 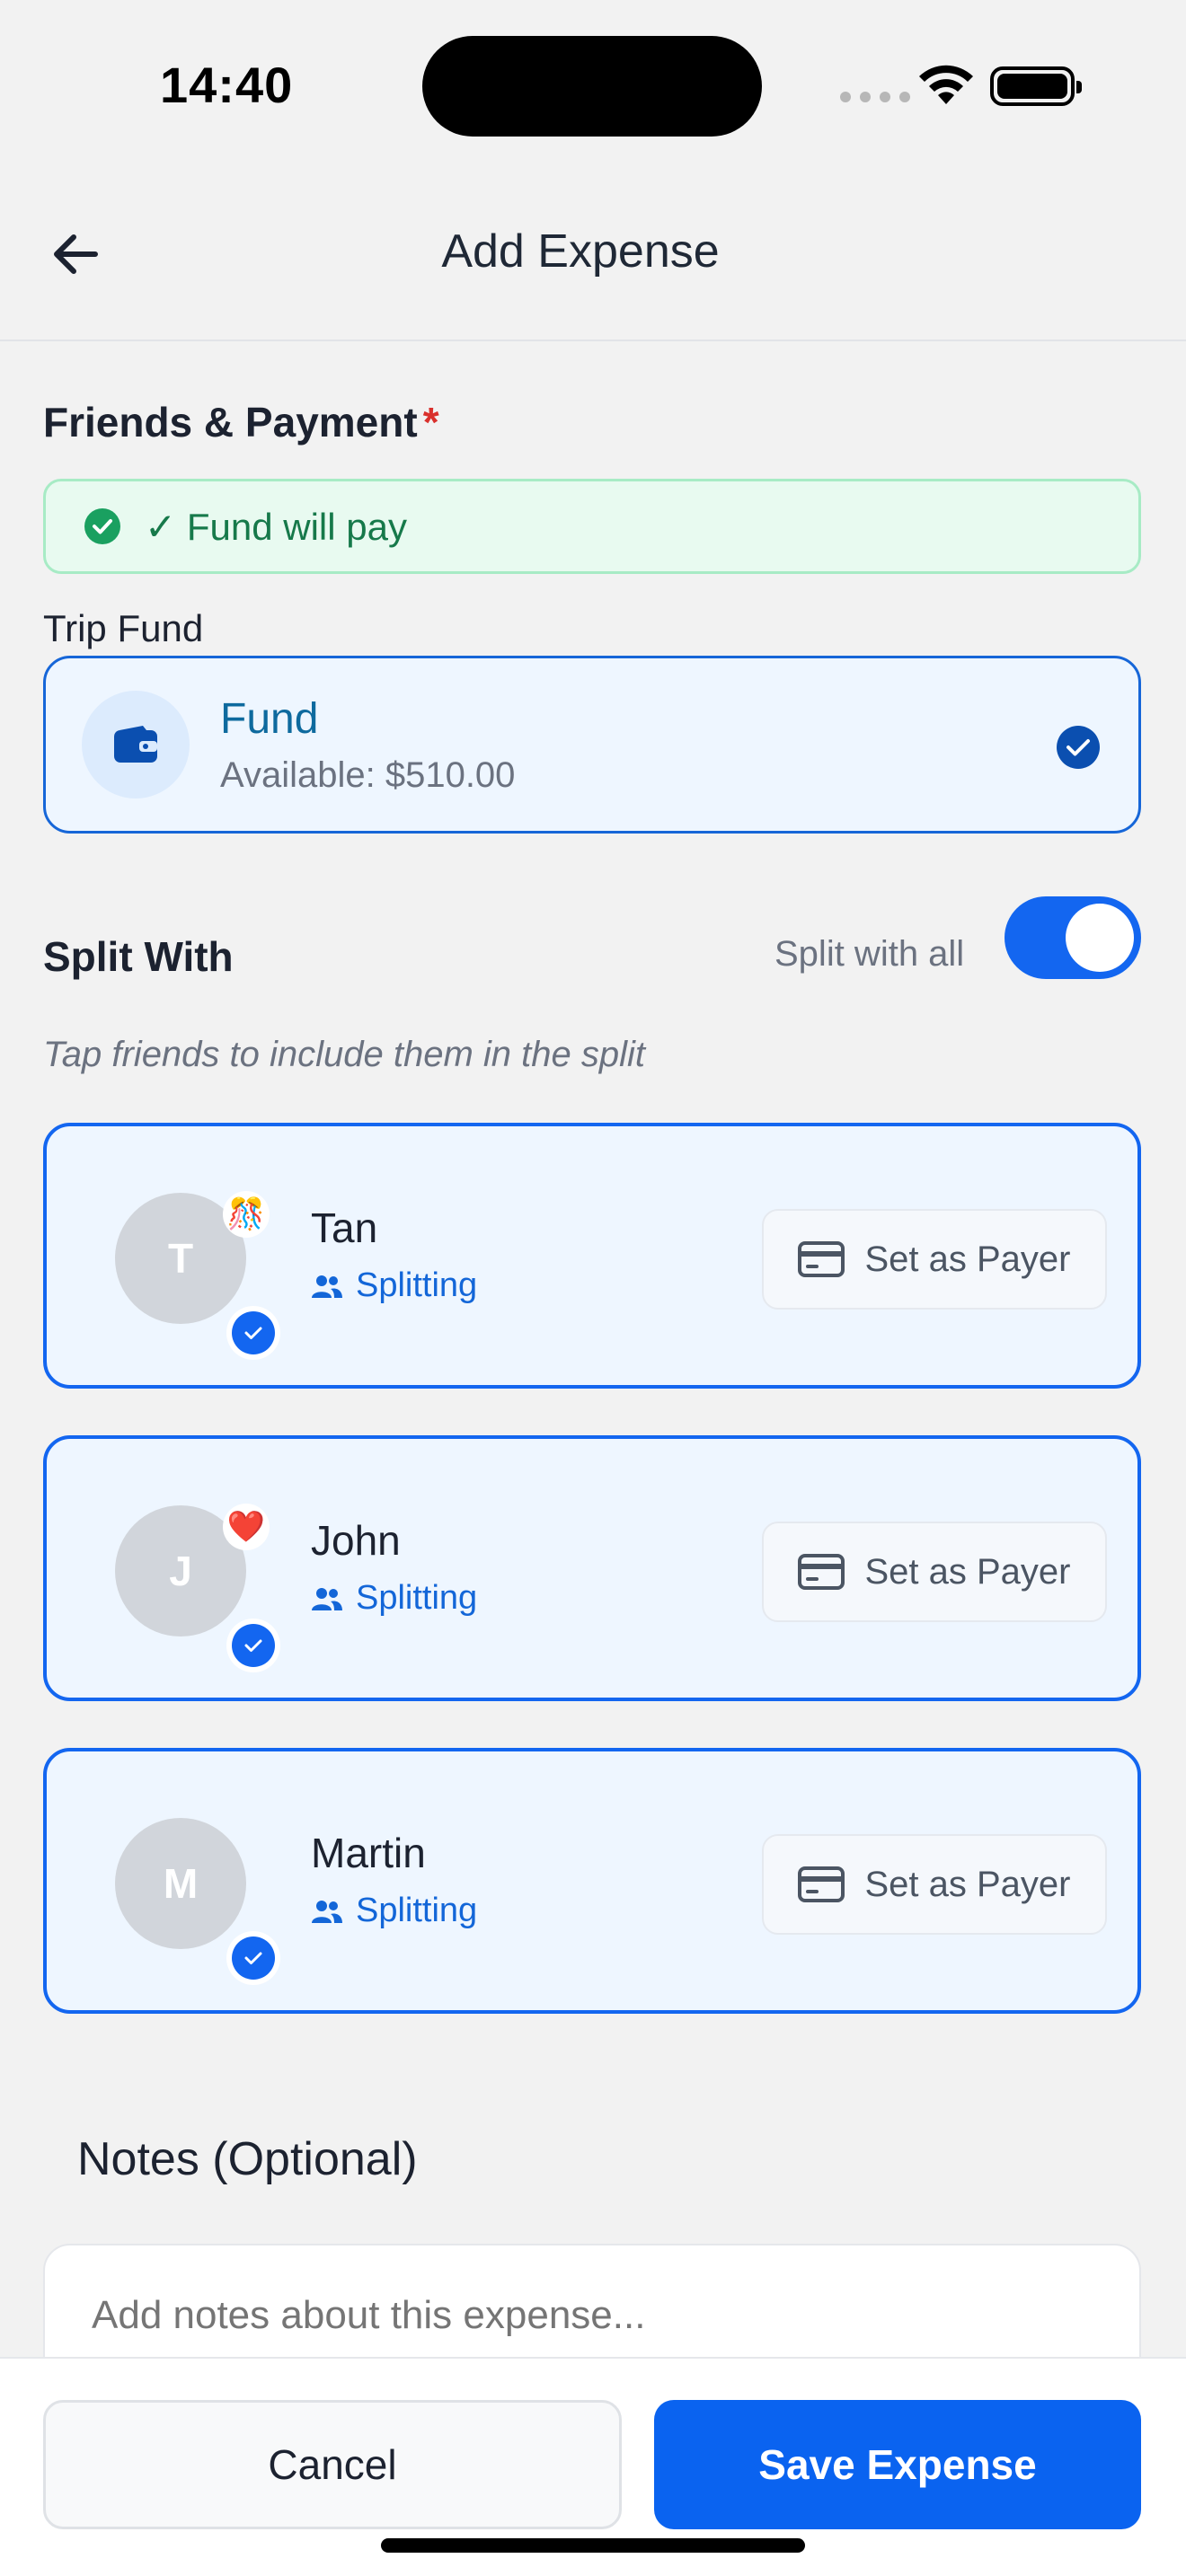 What do you see at coordinates (592, 1256) in the screenshot?
I see `friend-card-tan: T 🎊 Tan Splitting Set as Payer` at bounding box center [592, 1256].